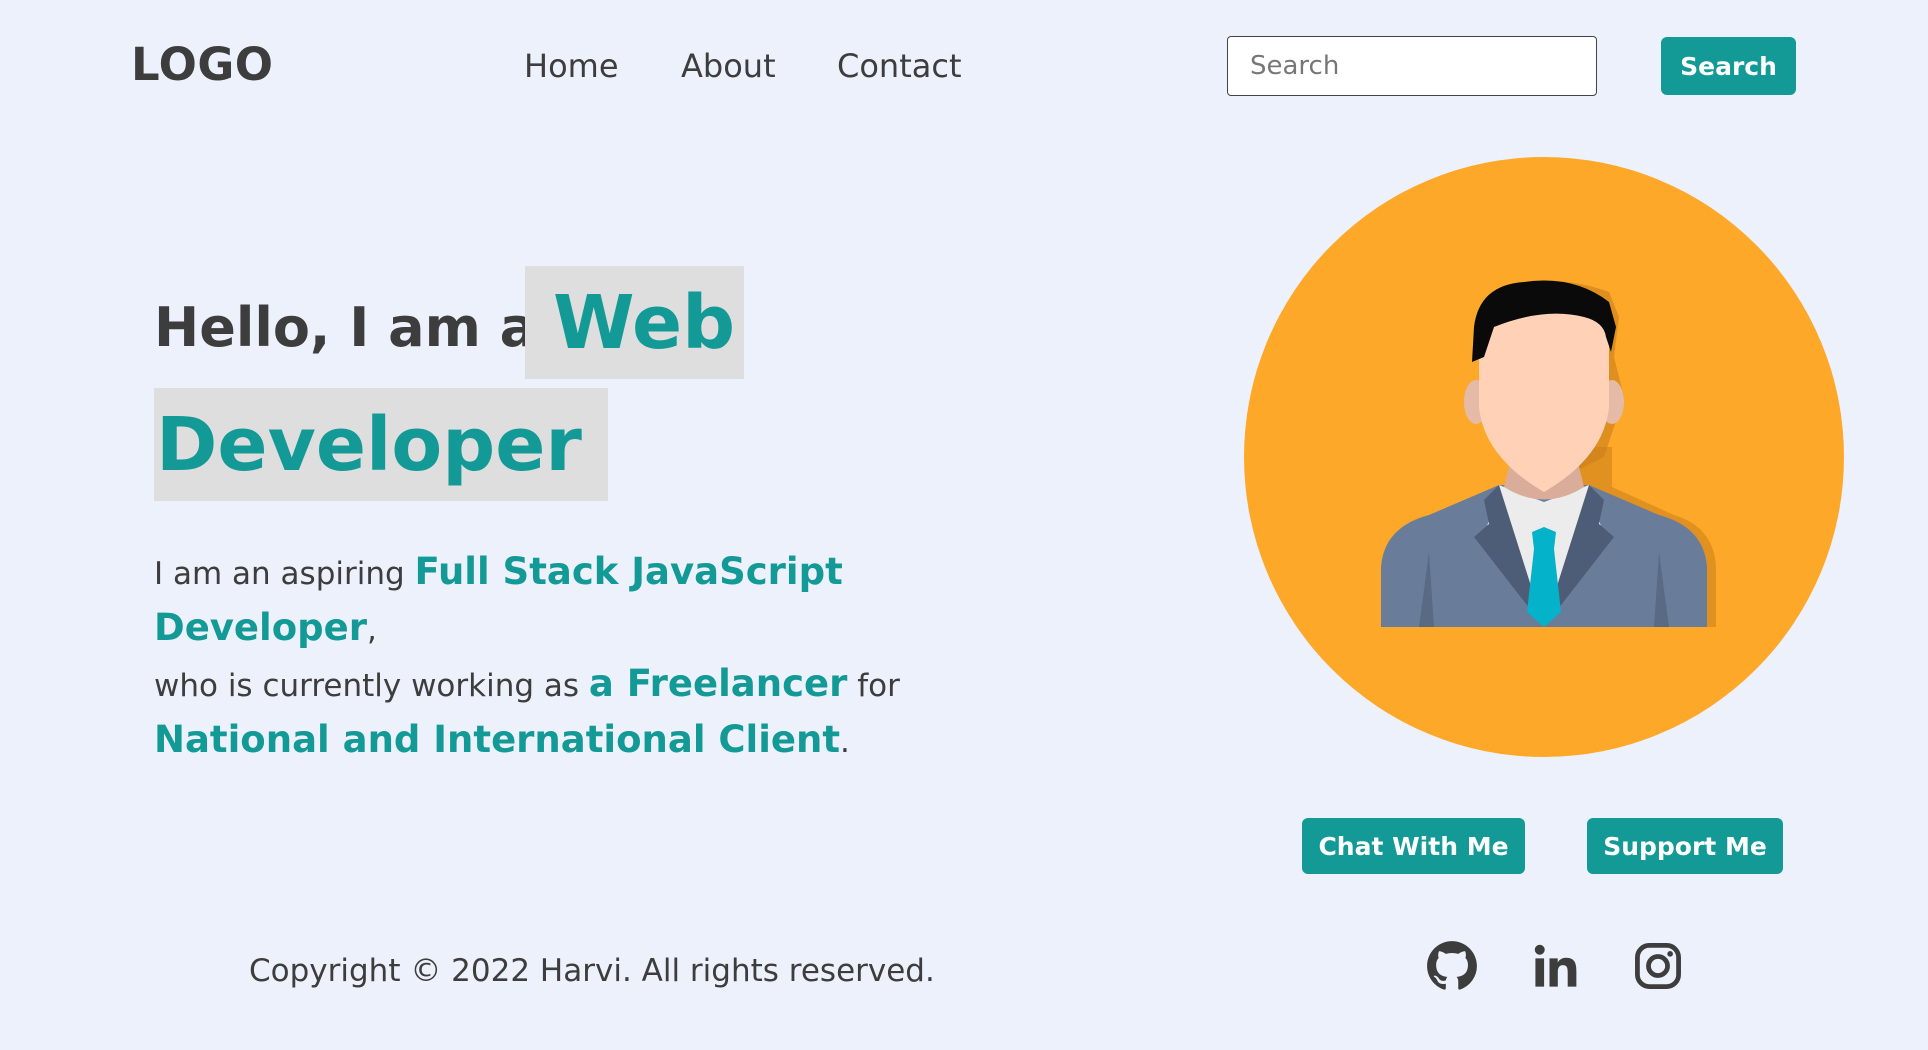  What do you see at coordinates (1556, 966) in the screenshot?
I see `linkedin-icon` at bounding box center [1556, 966].